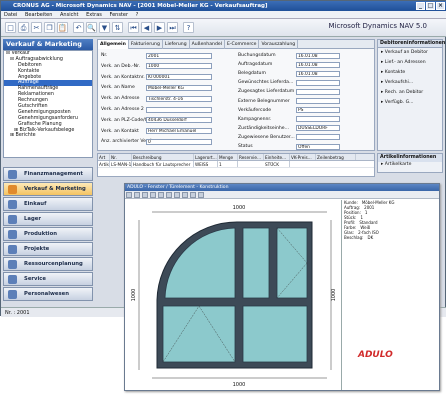 The height and width of the screenshot is (400, 446). Describe the element at coordinates (176, 44) in the screenshot. I see `tab-lieferung: Lieferung` at that location.